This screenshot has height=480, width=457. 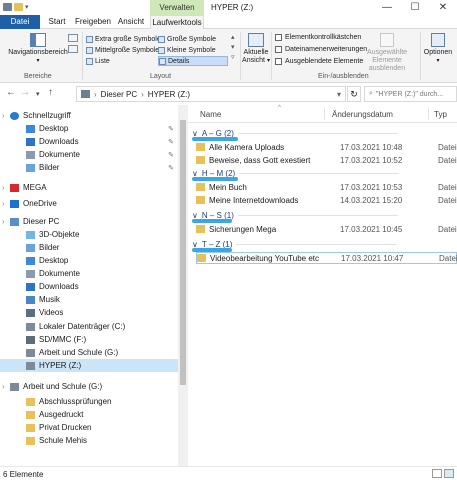 I want to click on file-row: Mein Buch 17.03.2021 10:53 Dateio, so click(x=326, y=187).